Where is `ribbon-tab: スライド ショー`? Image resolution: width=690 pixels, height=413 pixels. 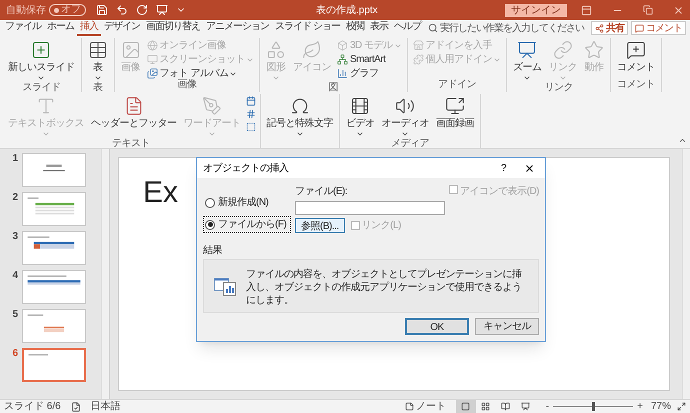
ribbon-tab: スライド ショー is located at coordinates (307, 28).